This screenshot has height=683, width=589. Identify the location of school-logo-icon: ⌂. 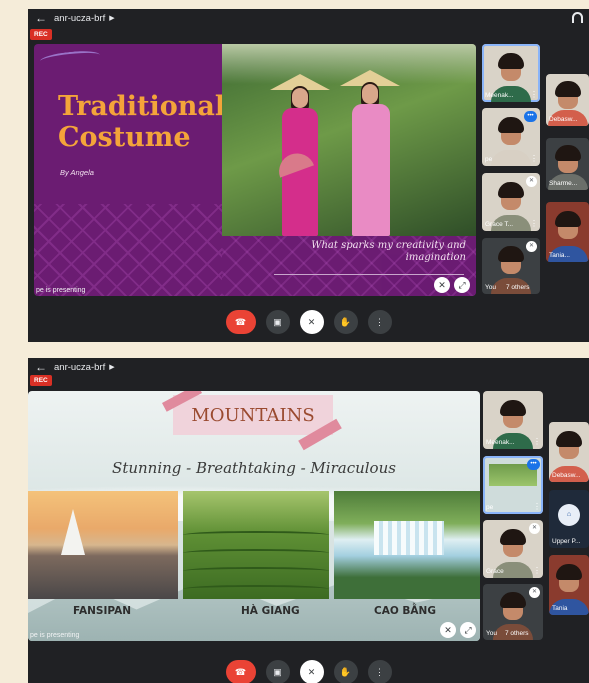
(569, 515).